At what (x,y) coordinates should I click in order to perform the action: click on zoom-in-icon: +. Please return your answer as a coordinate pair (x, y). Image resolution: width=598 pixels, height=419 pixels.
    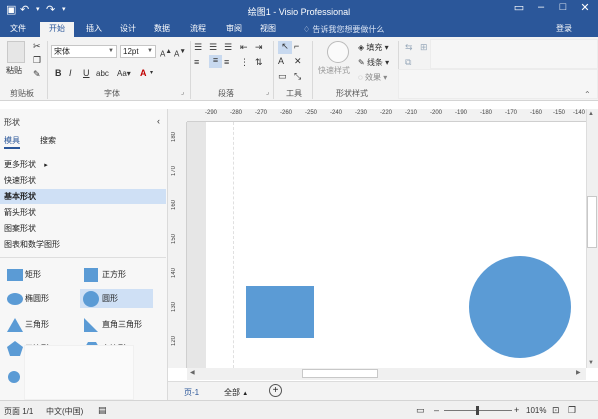
    Looking at the image, I should click on (516, 410).